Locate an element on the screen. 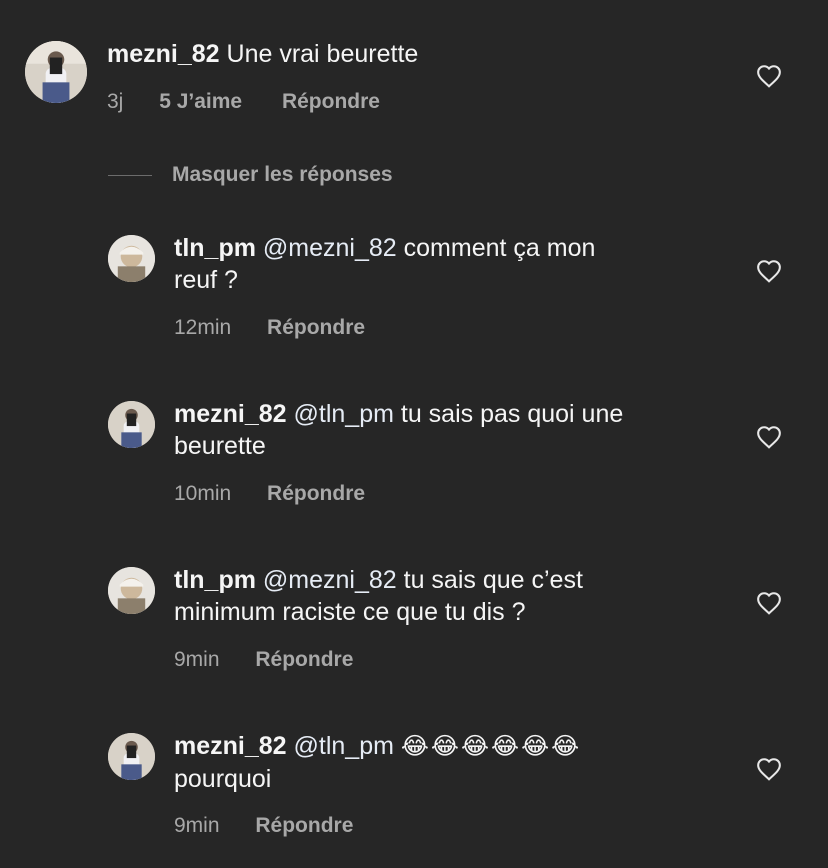  divider is located at coordinates (130, 175).